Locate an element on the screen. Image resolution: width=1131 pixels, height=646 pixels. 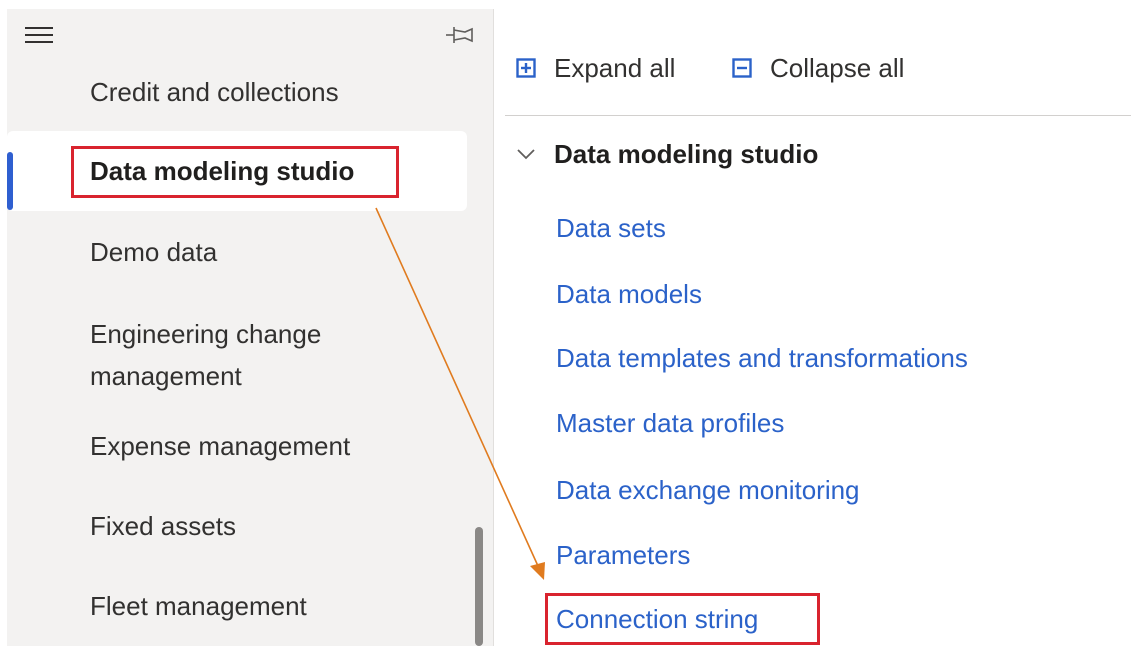
nav-item-label: Demo data is located at coordinates (154, 252).